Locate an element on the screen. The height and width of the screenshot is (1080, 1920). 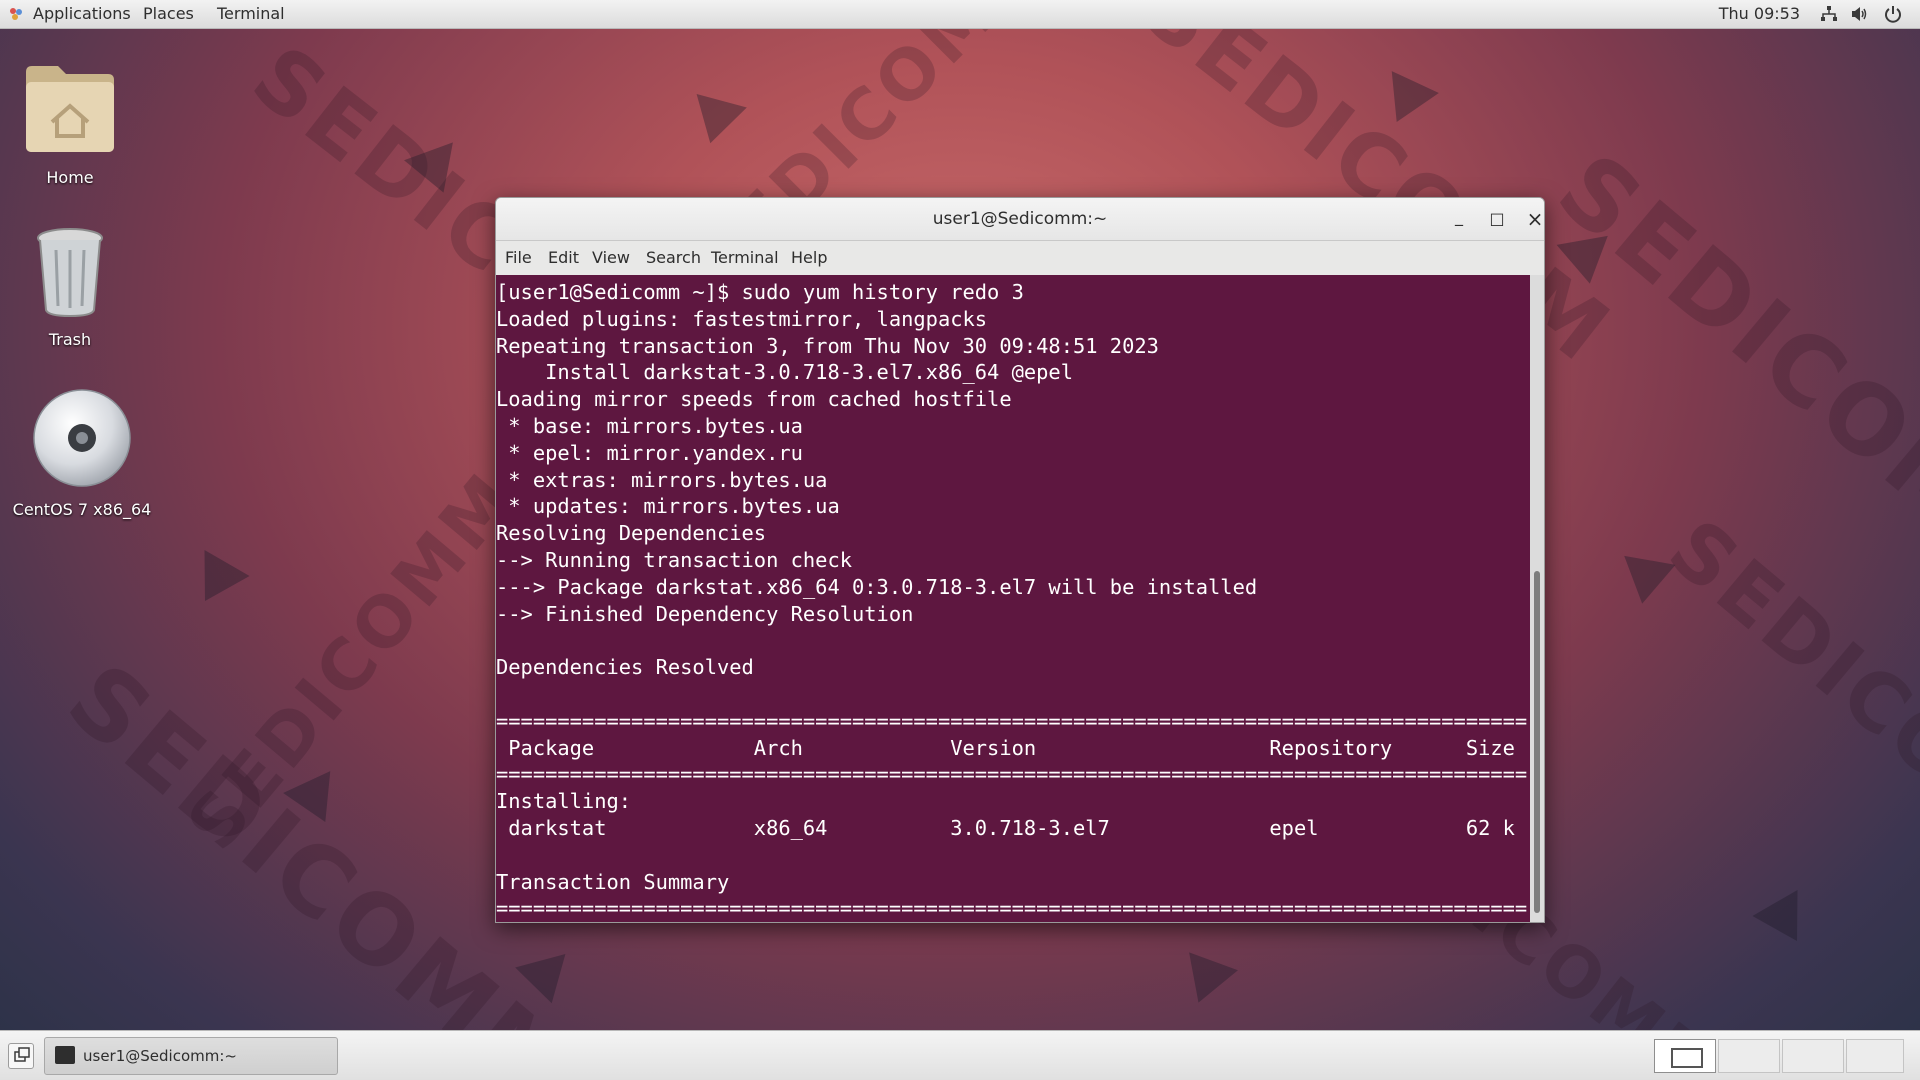
terminal-line: Resolving Dependencies is located at coordinates (631, 533).